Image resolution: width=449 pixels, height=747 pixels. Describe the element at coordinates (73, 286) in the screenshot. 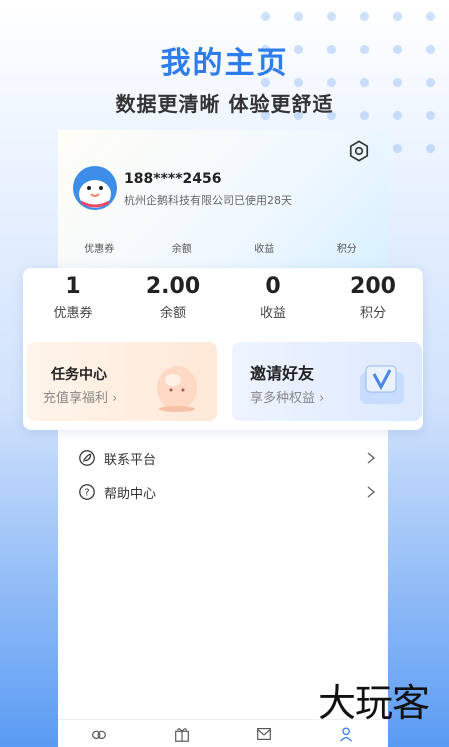

I see `stat-value: 1` at that location.